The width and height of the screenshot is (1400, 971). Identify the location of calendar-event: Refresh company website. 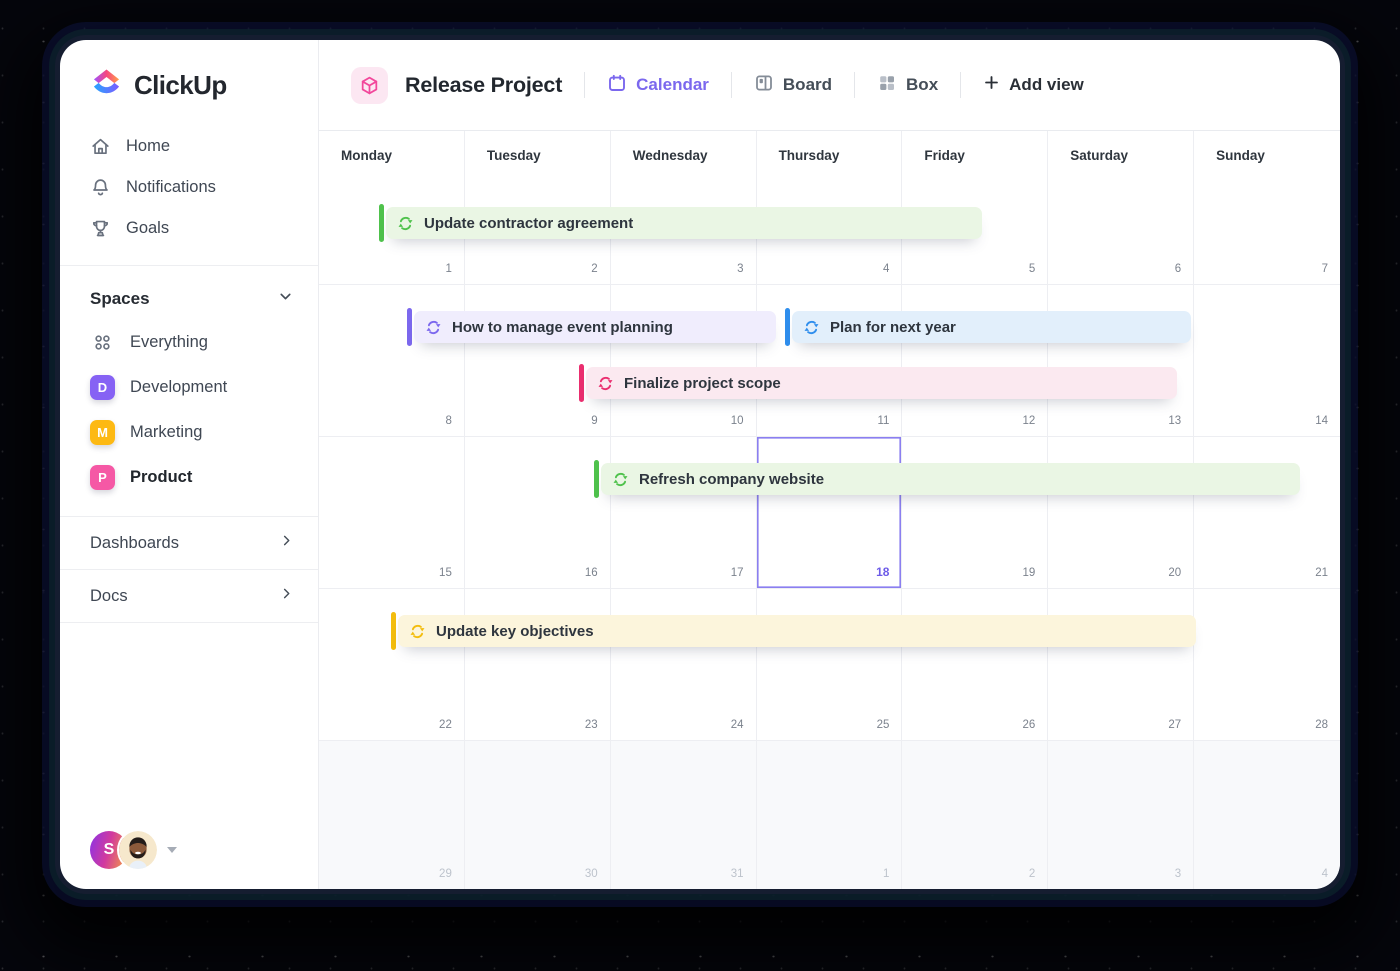
(947, 479).